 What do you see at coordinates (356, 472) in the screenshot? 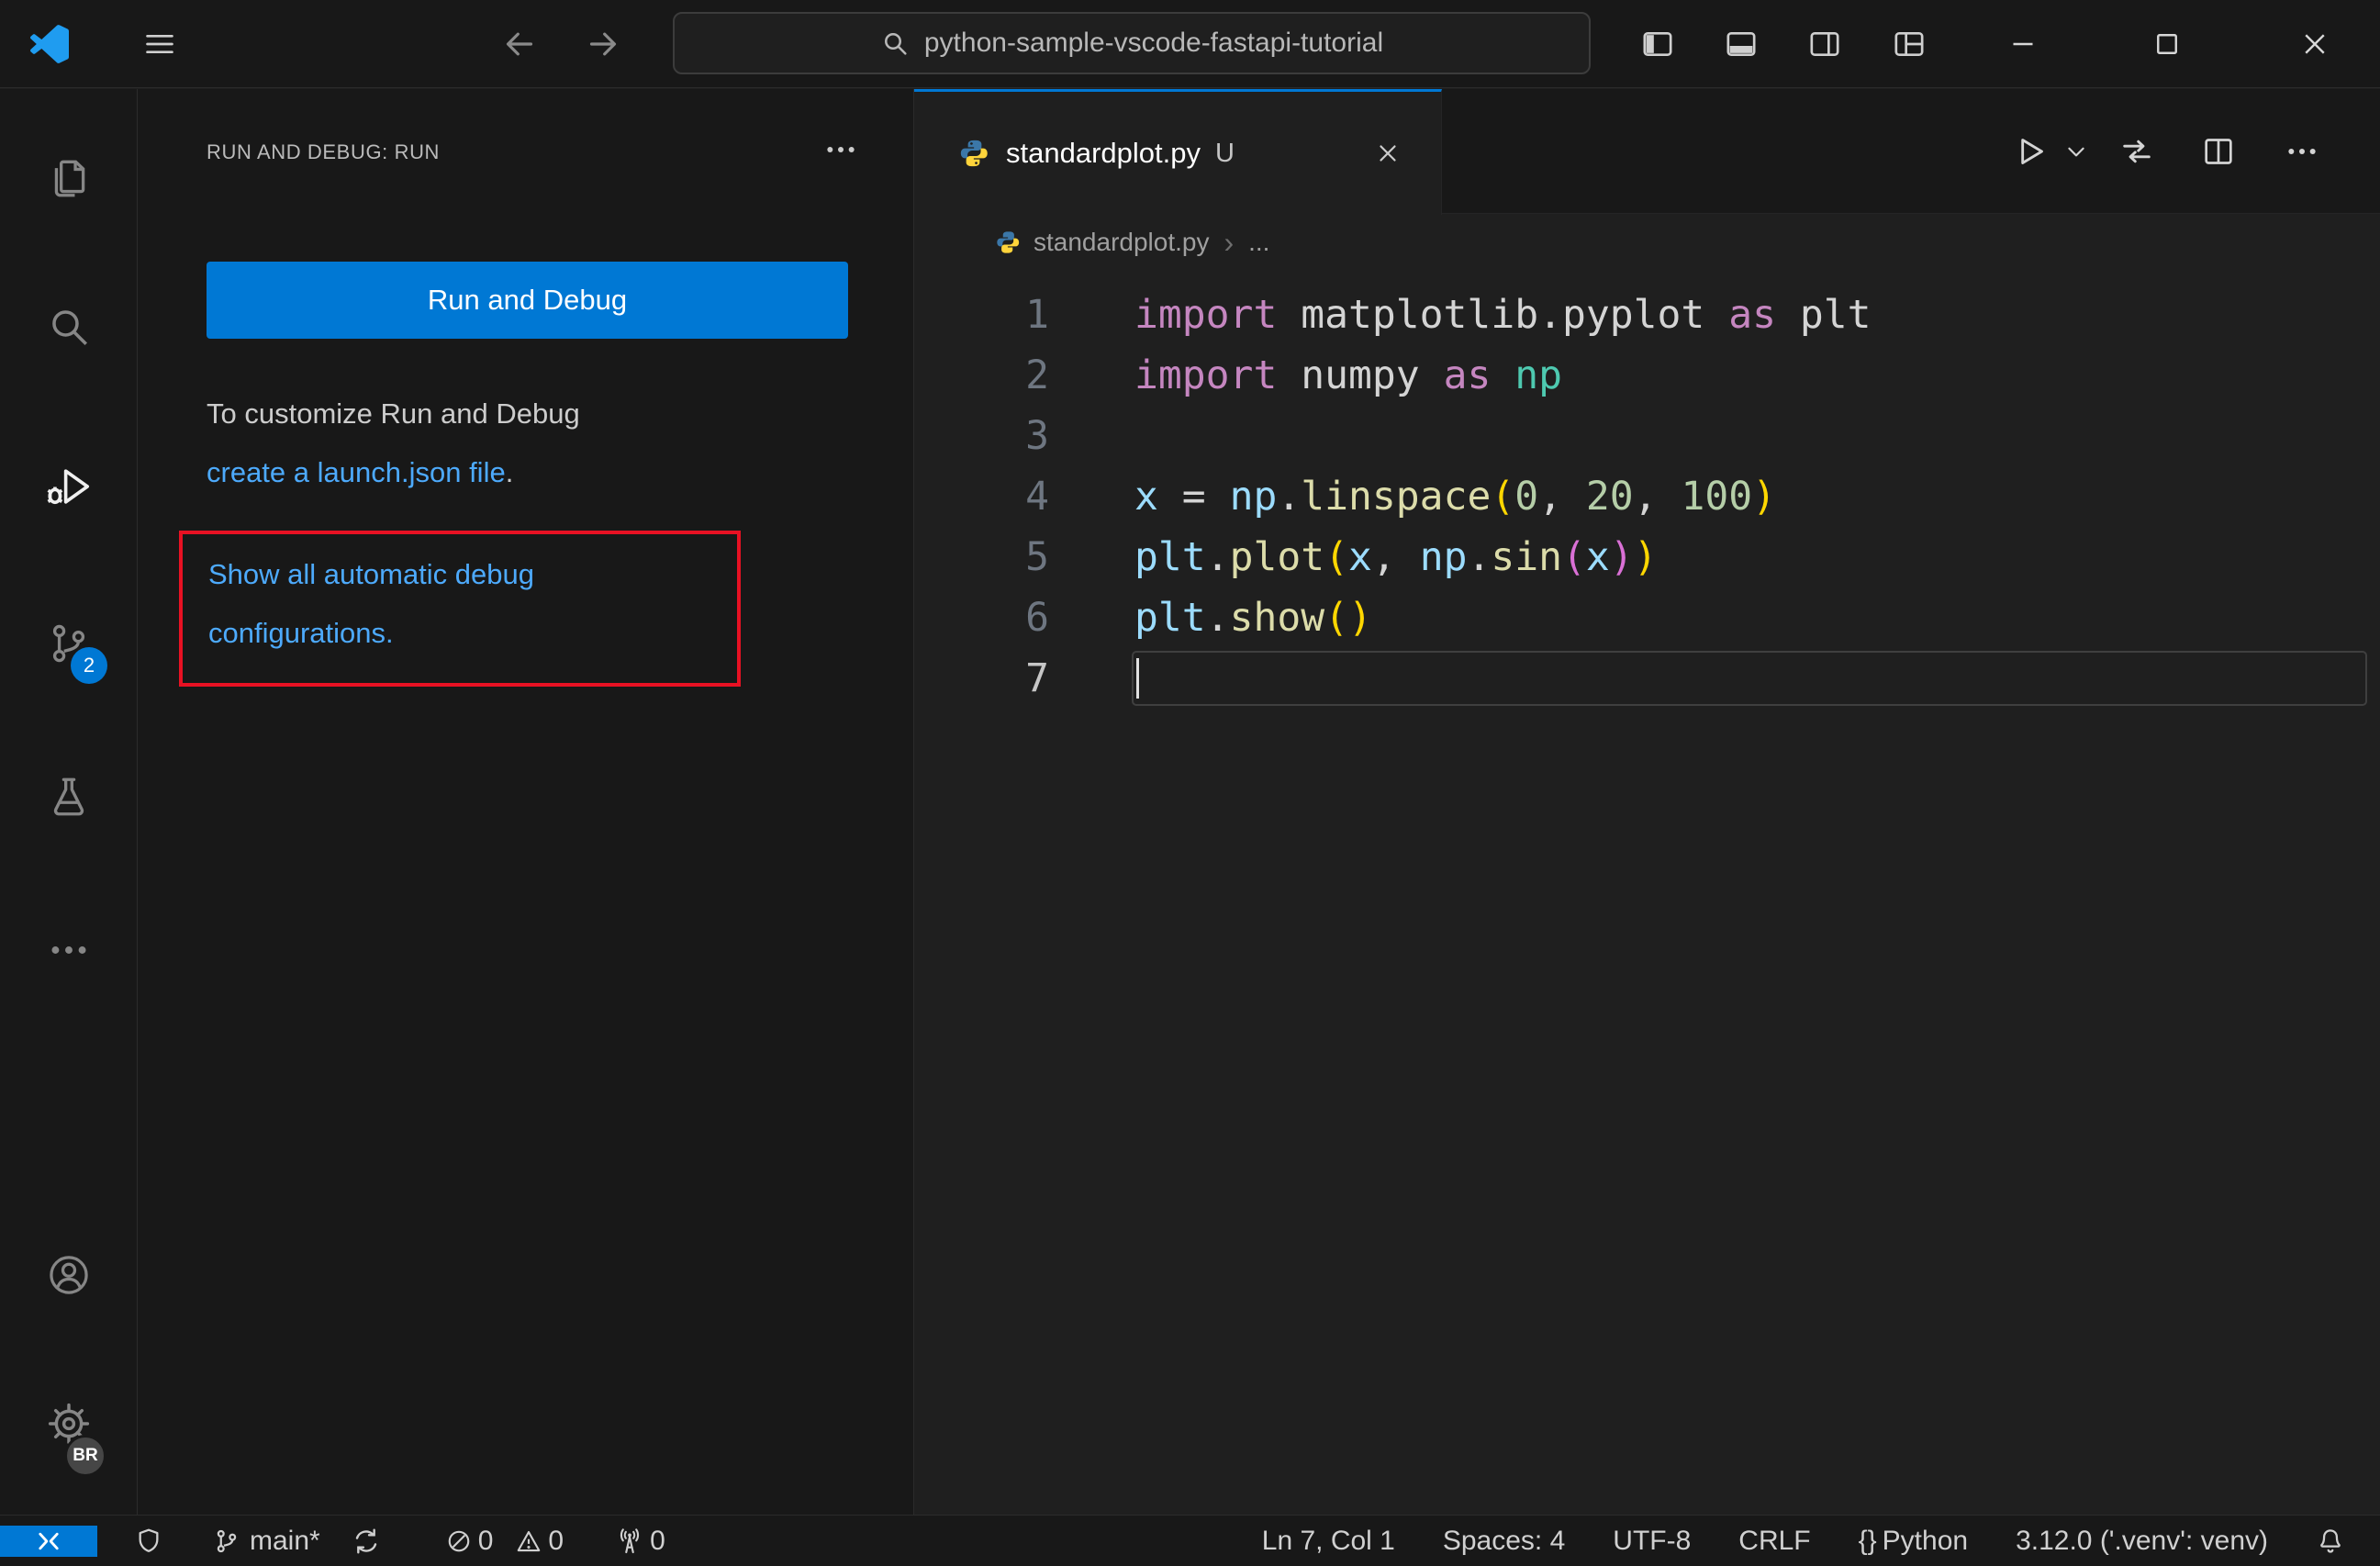
I see `create-launch-json-link: create a launch.json file` at bounding box center [356, 472].